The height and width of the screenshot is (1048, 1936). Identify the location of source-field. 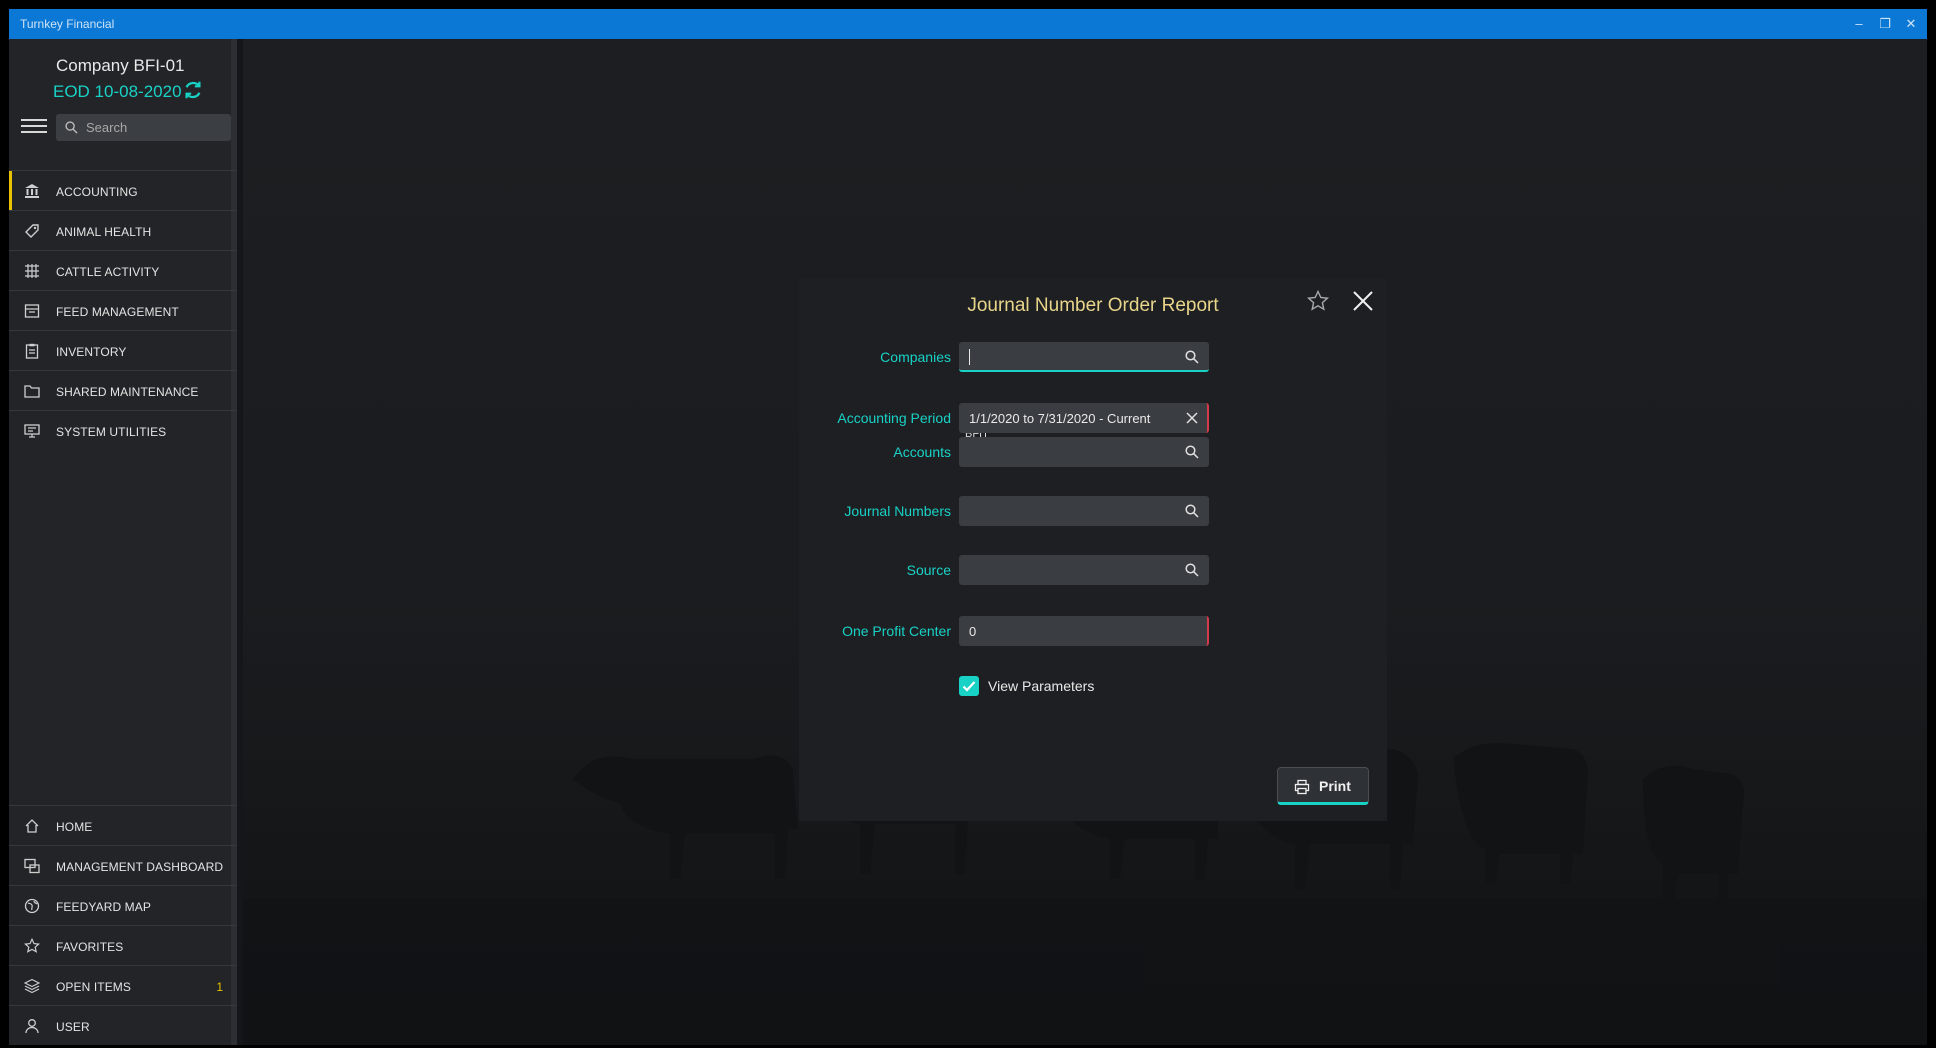
(1084, 570).